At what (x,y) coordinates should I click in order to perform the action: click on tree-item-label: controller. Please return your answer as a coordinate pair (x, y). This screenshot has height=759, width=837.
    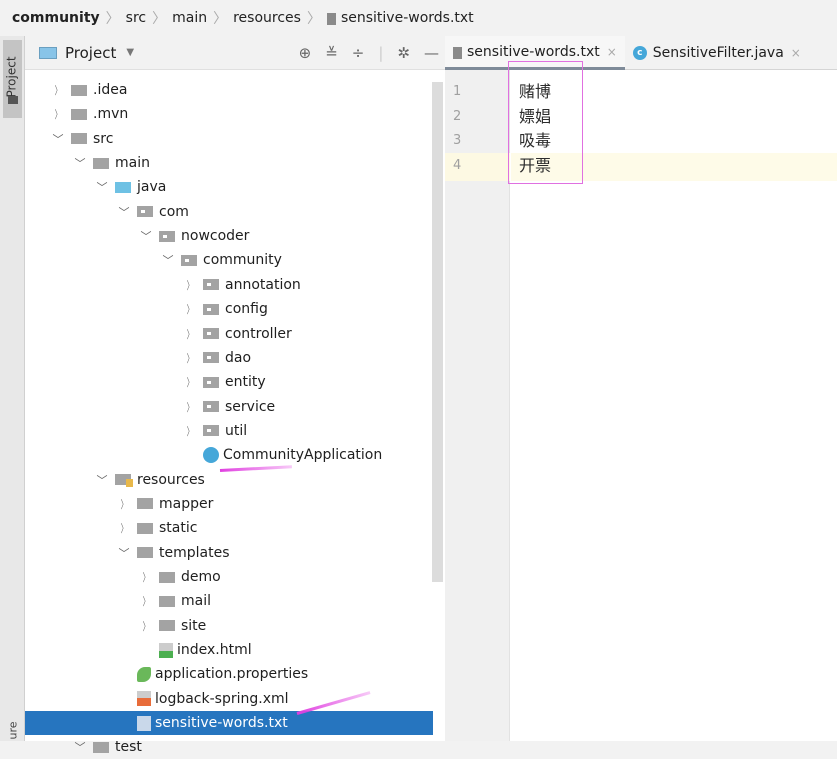
    Looking at the image, I should click on (258, 333).